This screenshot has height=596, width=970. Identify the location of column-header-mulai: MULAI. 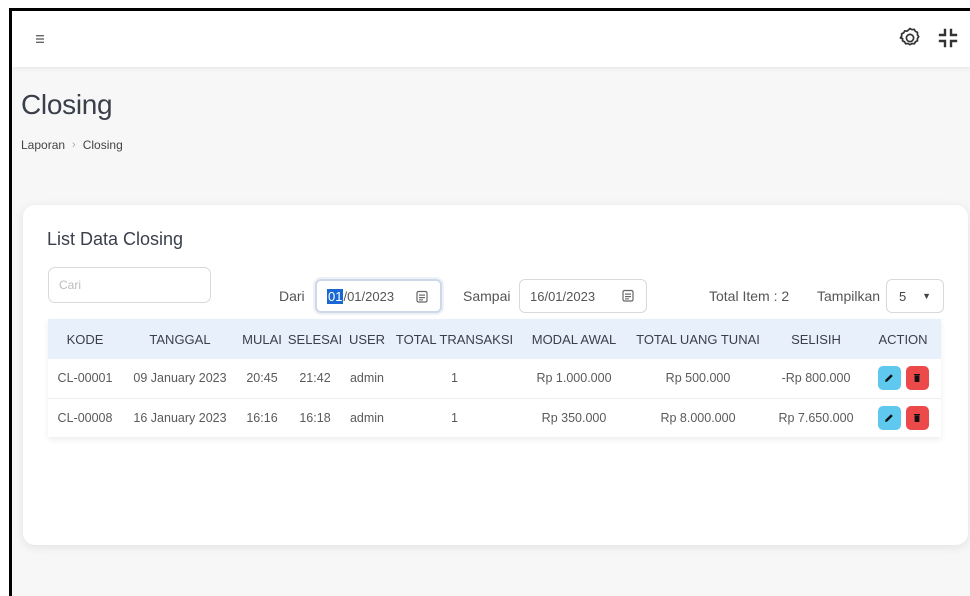
(262, 339).